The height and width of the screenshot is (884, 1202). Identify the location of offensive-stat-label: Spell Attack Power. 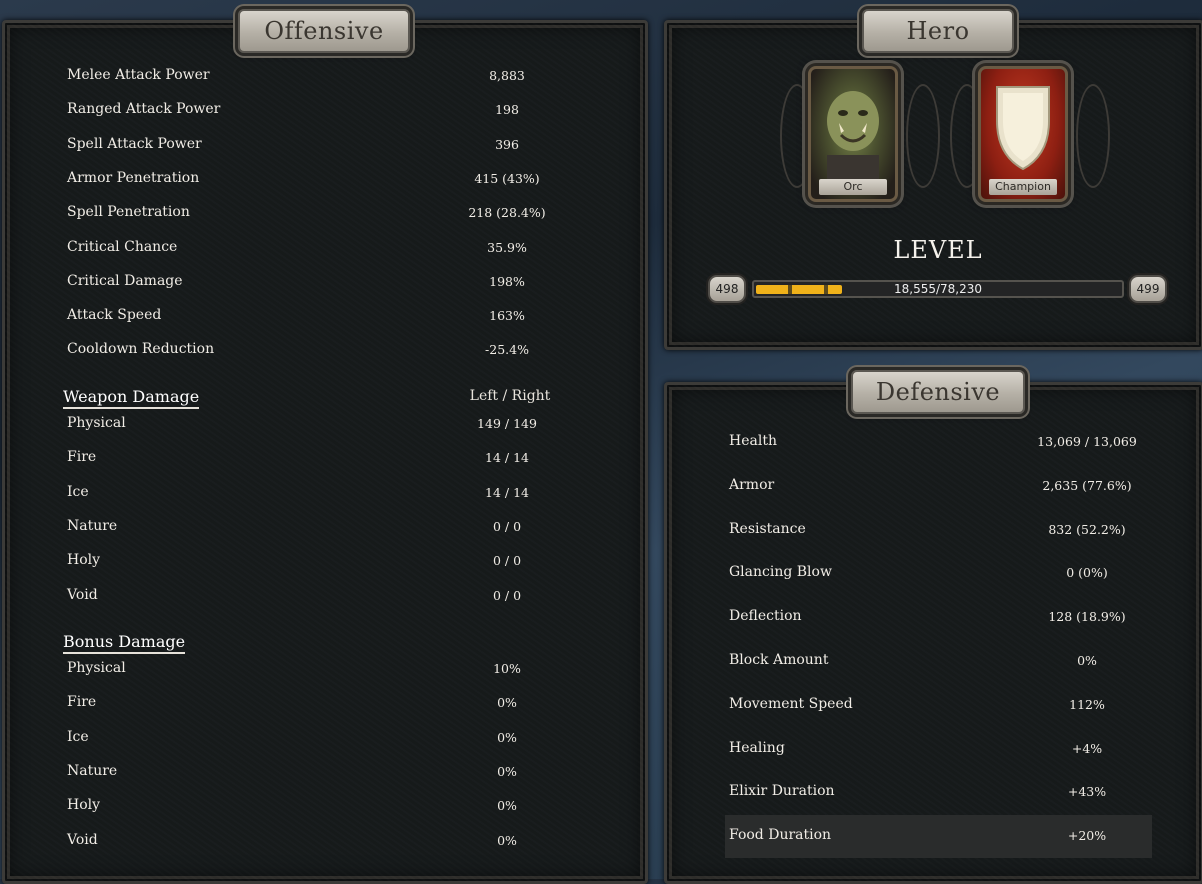
(134, 143).